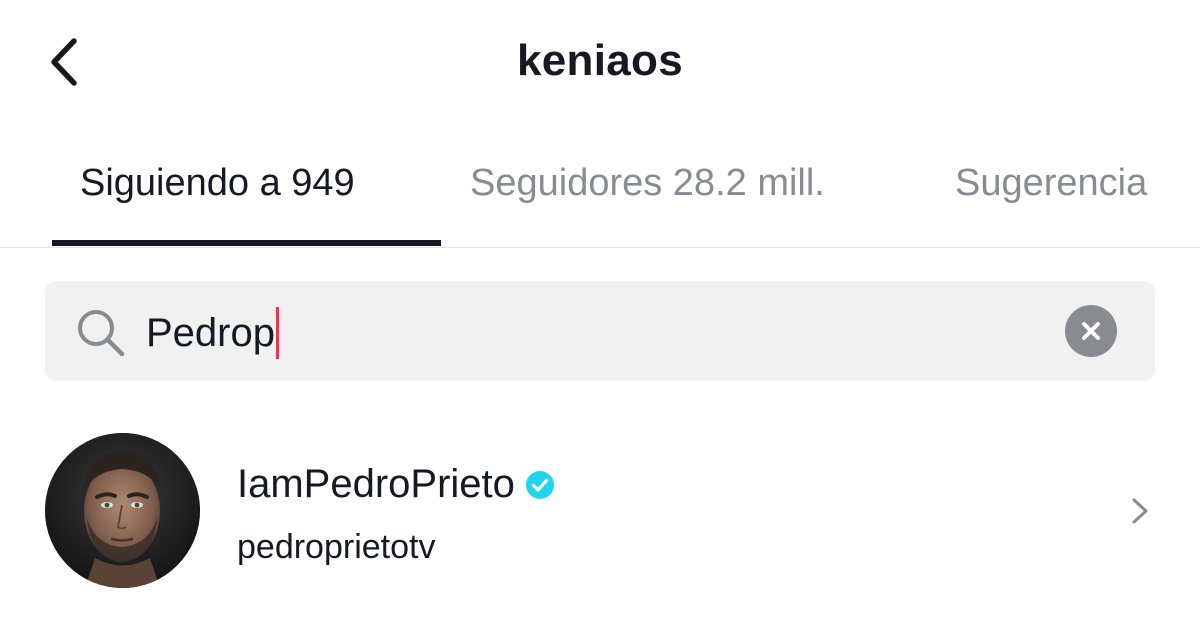  I want to click on page-title: keniaos, so click(600, 60).